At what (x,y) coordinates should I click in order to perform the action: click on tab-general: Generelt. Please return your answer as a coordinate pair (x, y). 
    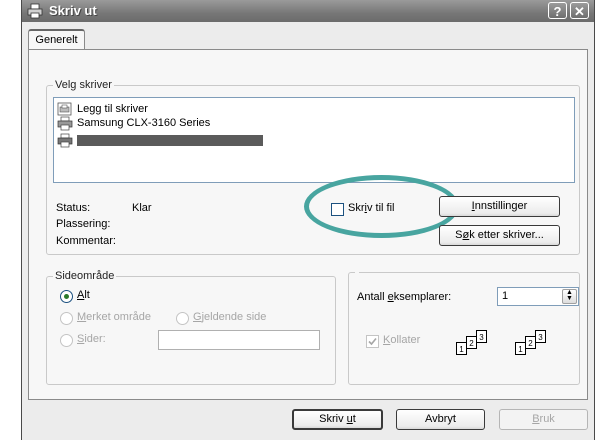
    Looking at the image, I should click on (56, 39).